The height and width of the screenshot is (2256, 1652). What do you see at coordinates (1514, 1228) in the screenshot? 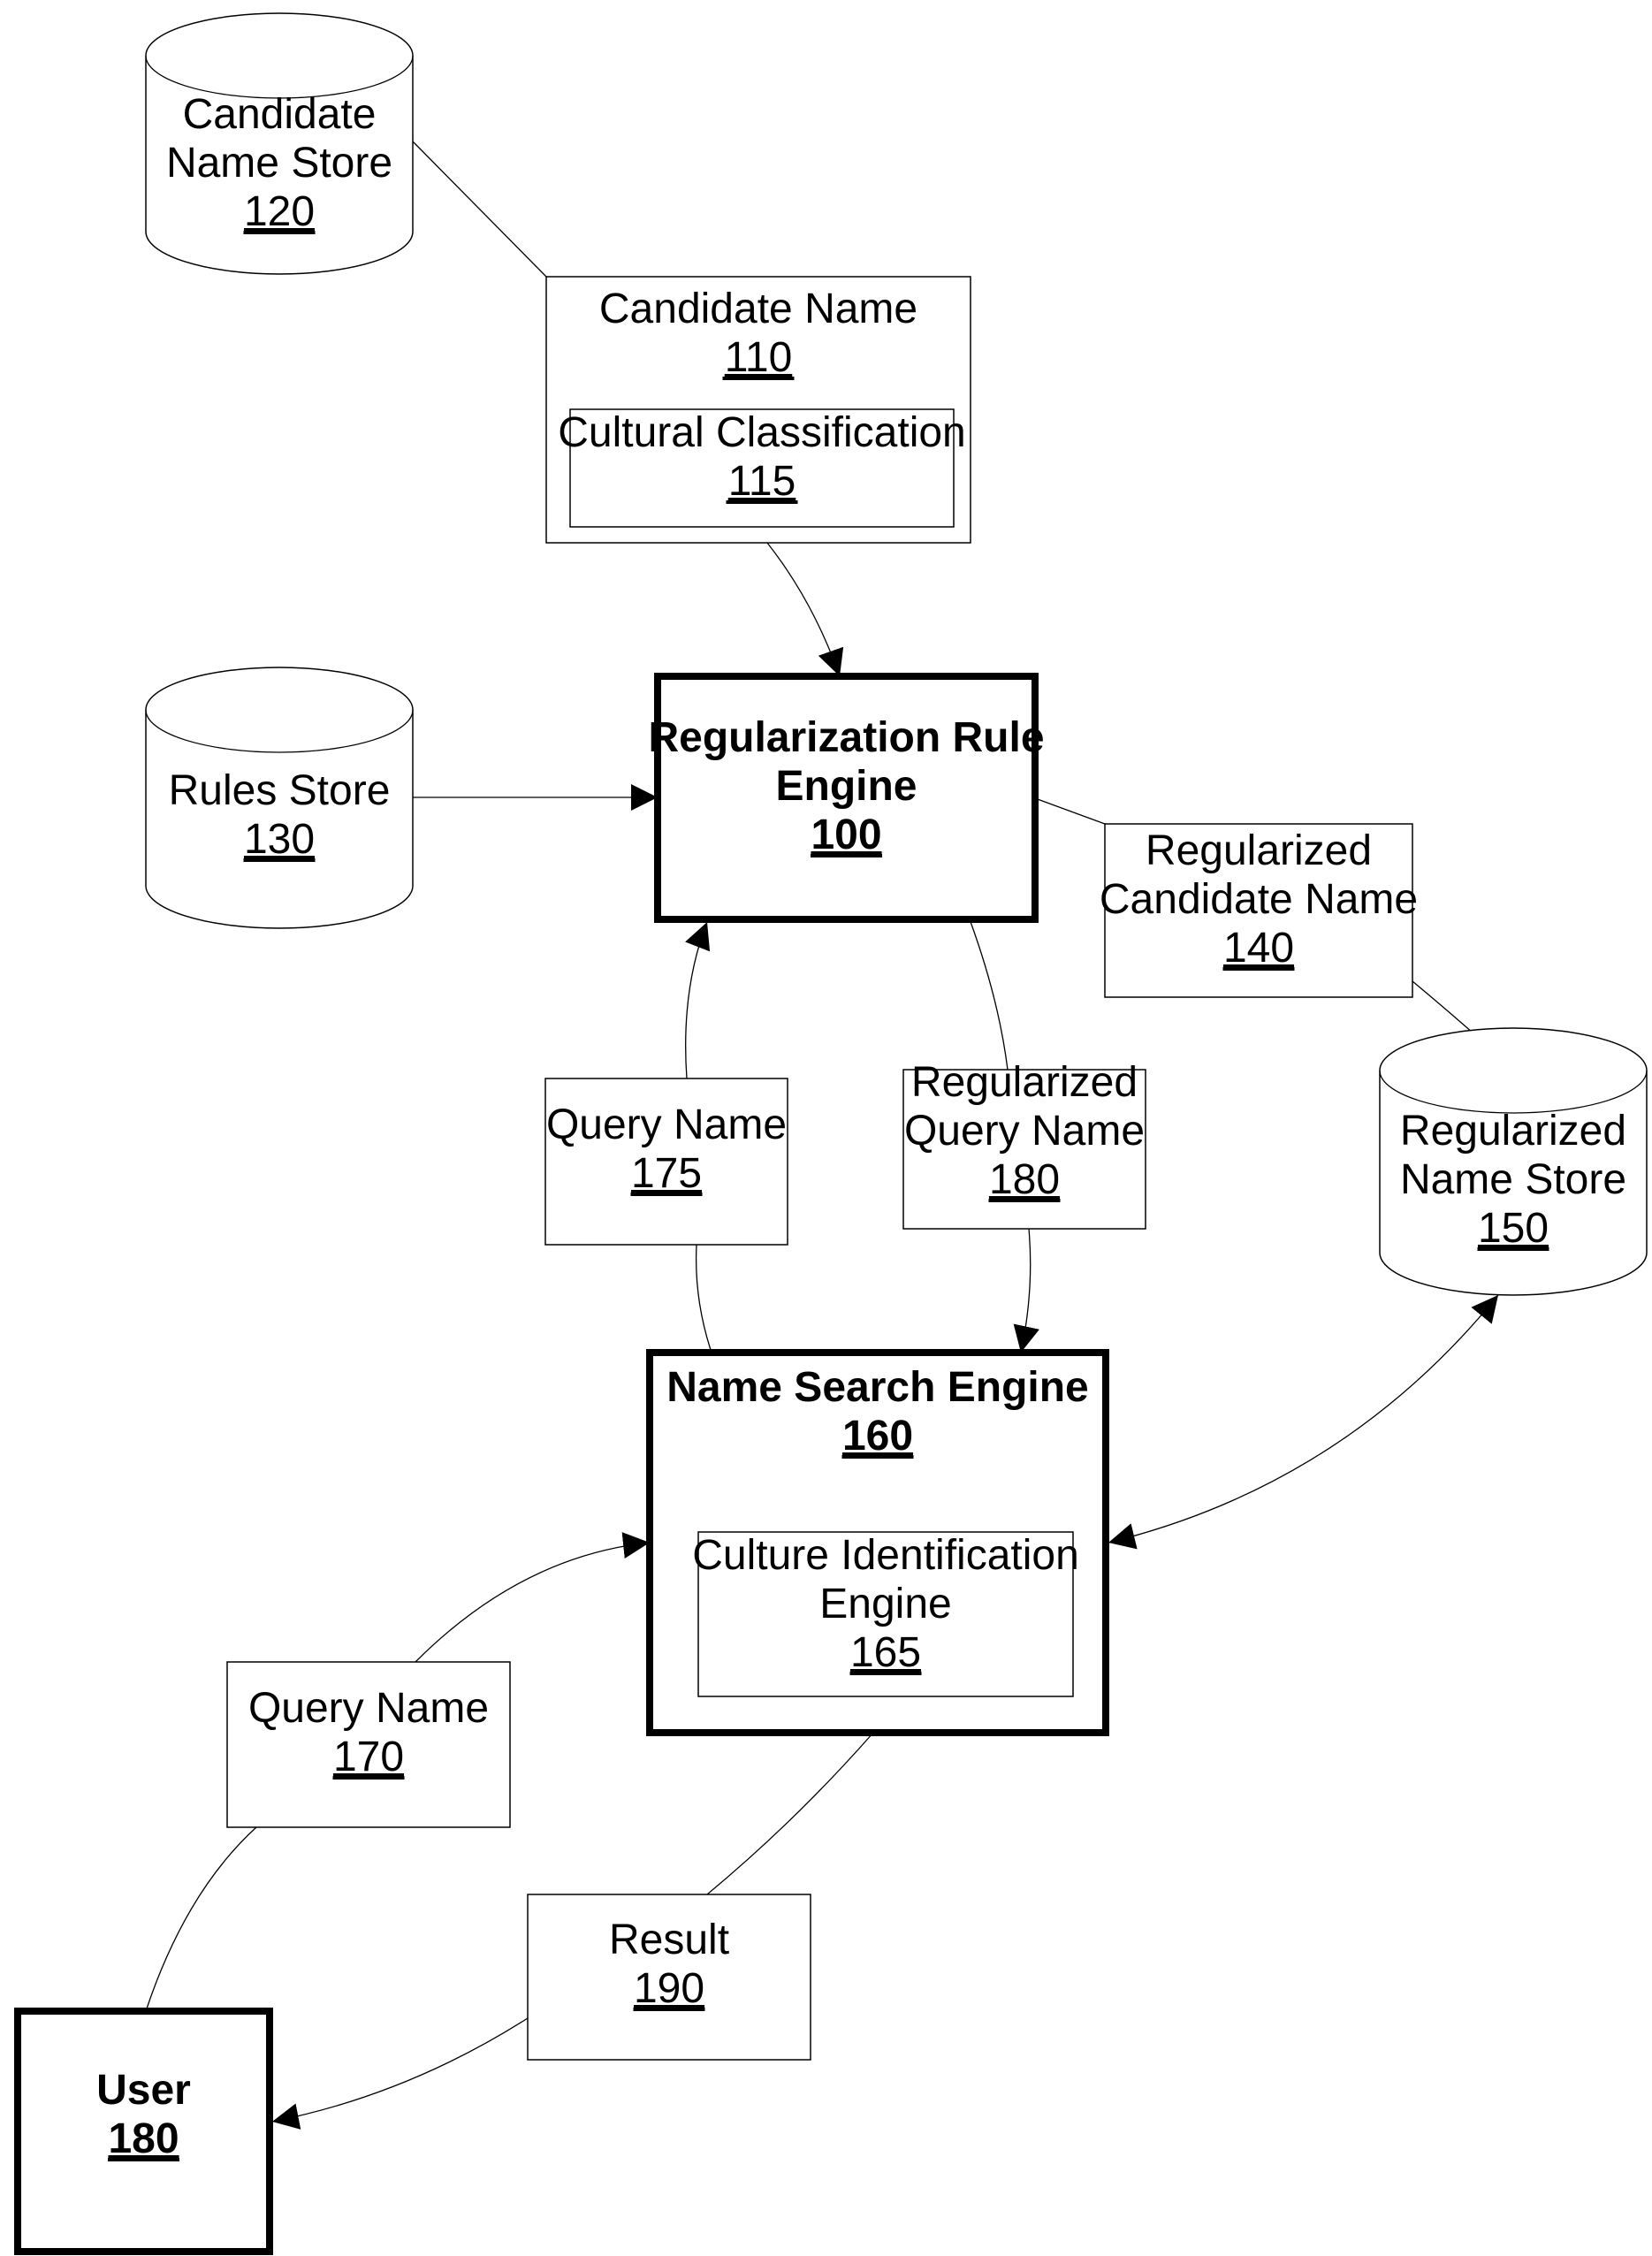
I see `reference-numeral: 150` at bounding box center [1514, 1228].